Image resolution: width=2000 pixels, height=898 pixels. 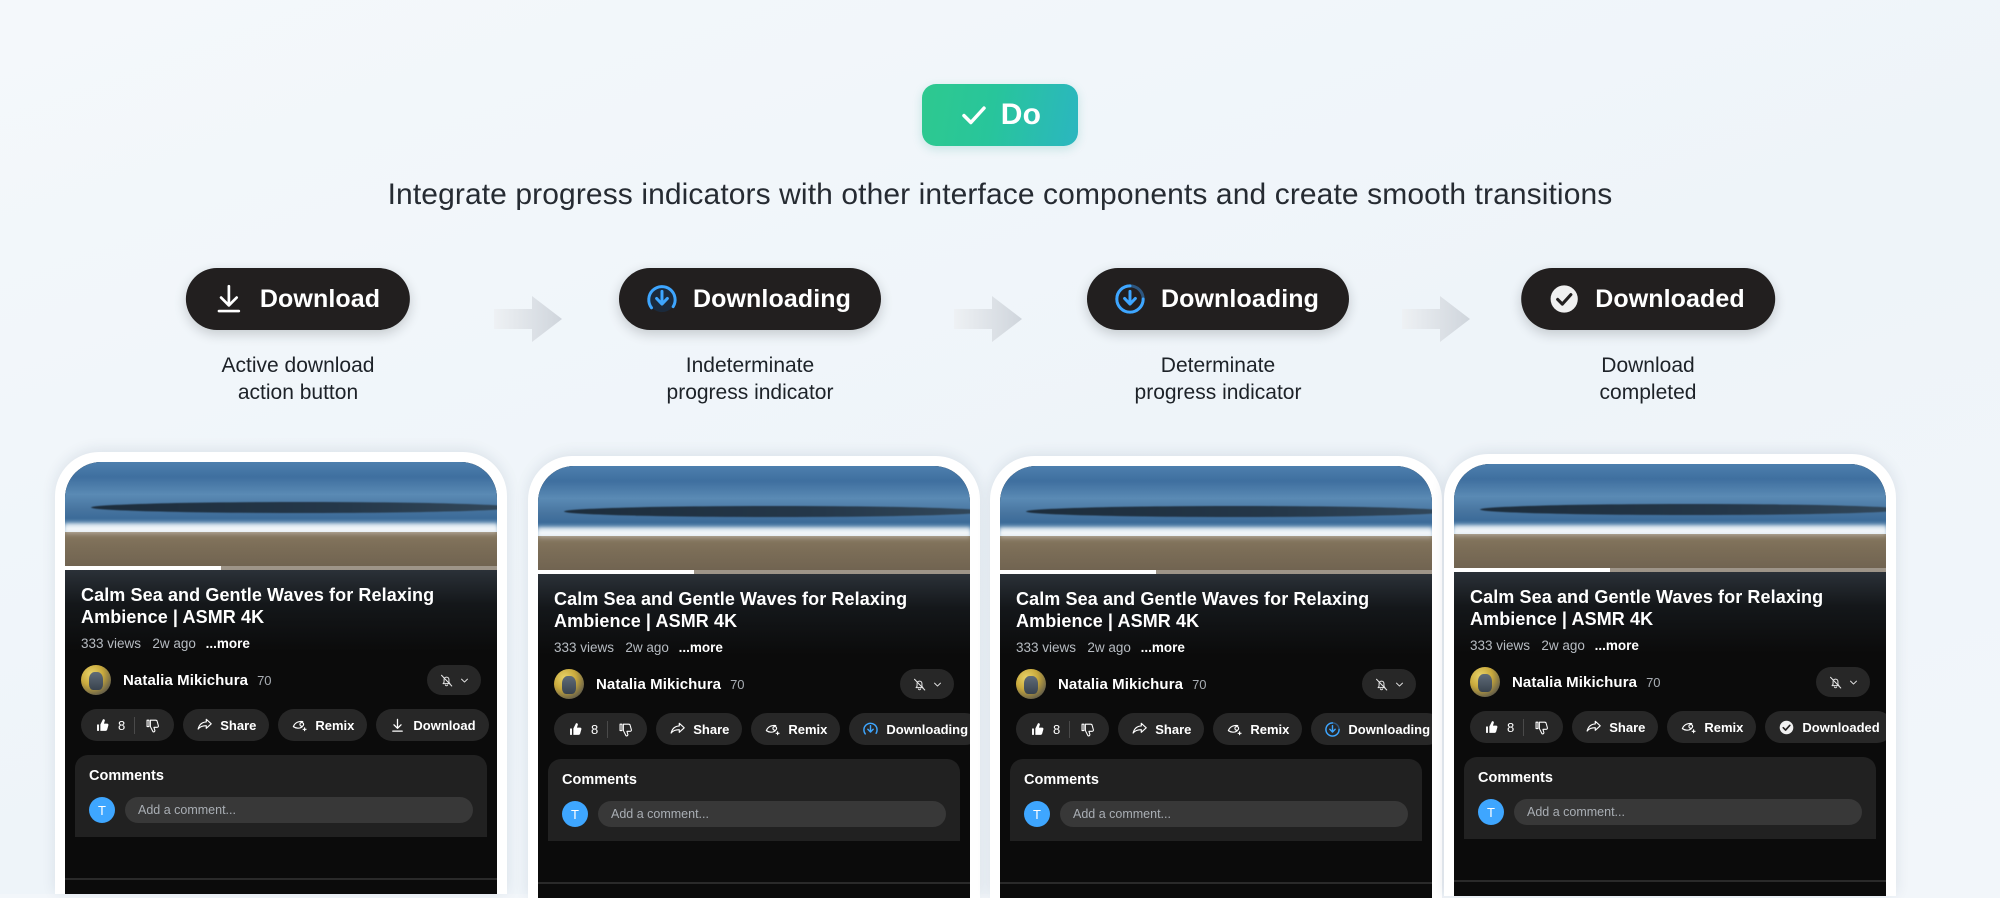 What do you see at coordinates (1648, 337) in the screenshot?
I see `flow-step-downloaded: Downloaded Download completed` at bounding box center [1648, 337].